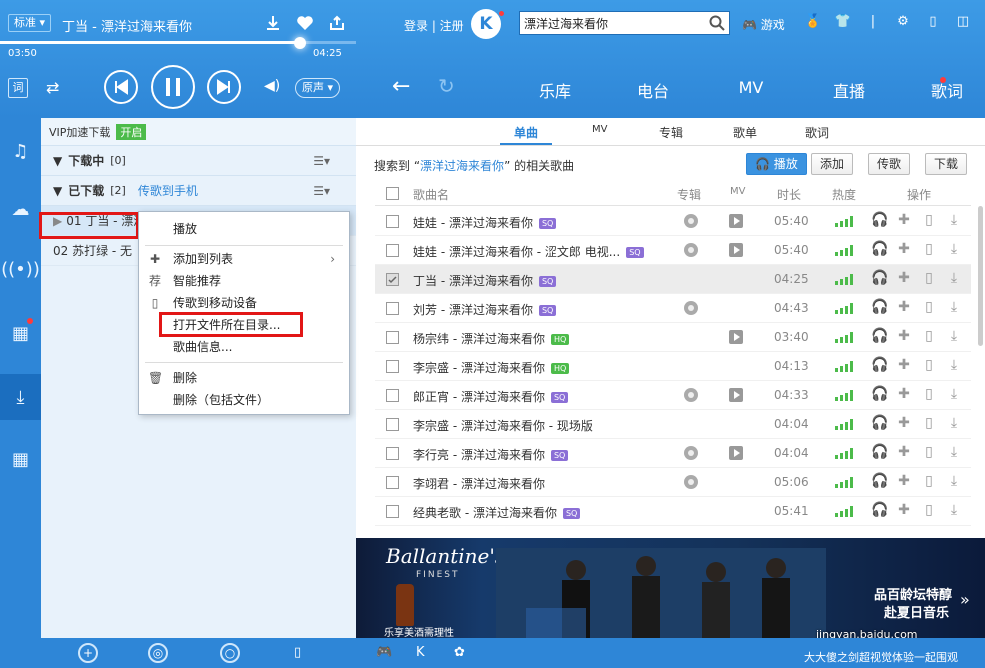  What do you see at coordinates (485, 222) in the screenshot?
I see `song-title: 娃娃 - 漂洋过海来看你 SQ` at bounding box center [485, 222].